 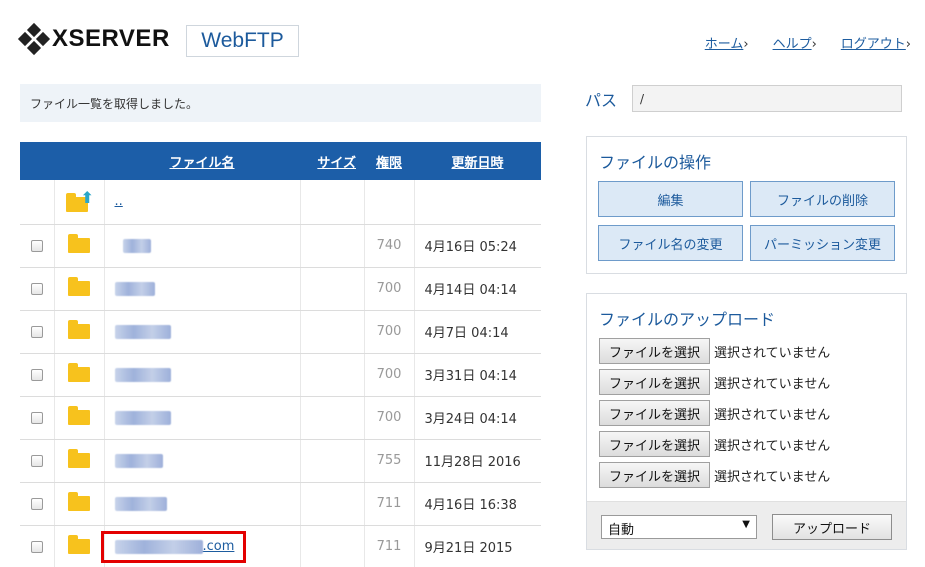 I want to click on header-name: ファイル名, so click(x=202, y=161).